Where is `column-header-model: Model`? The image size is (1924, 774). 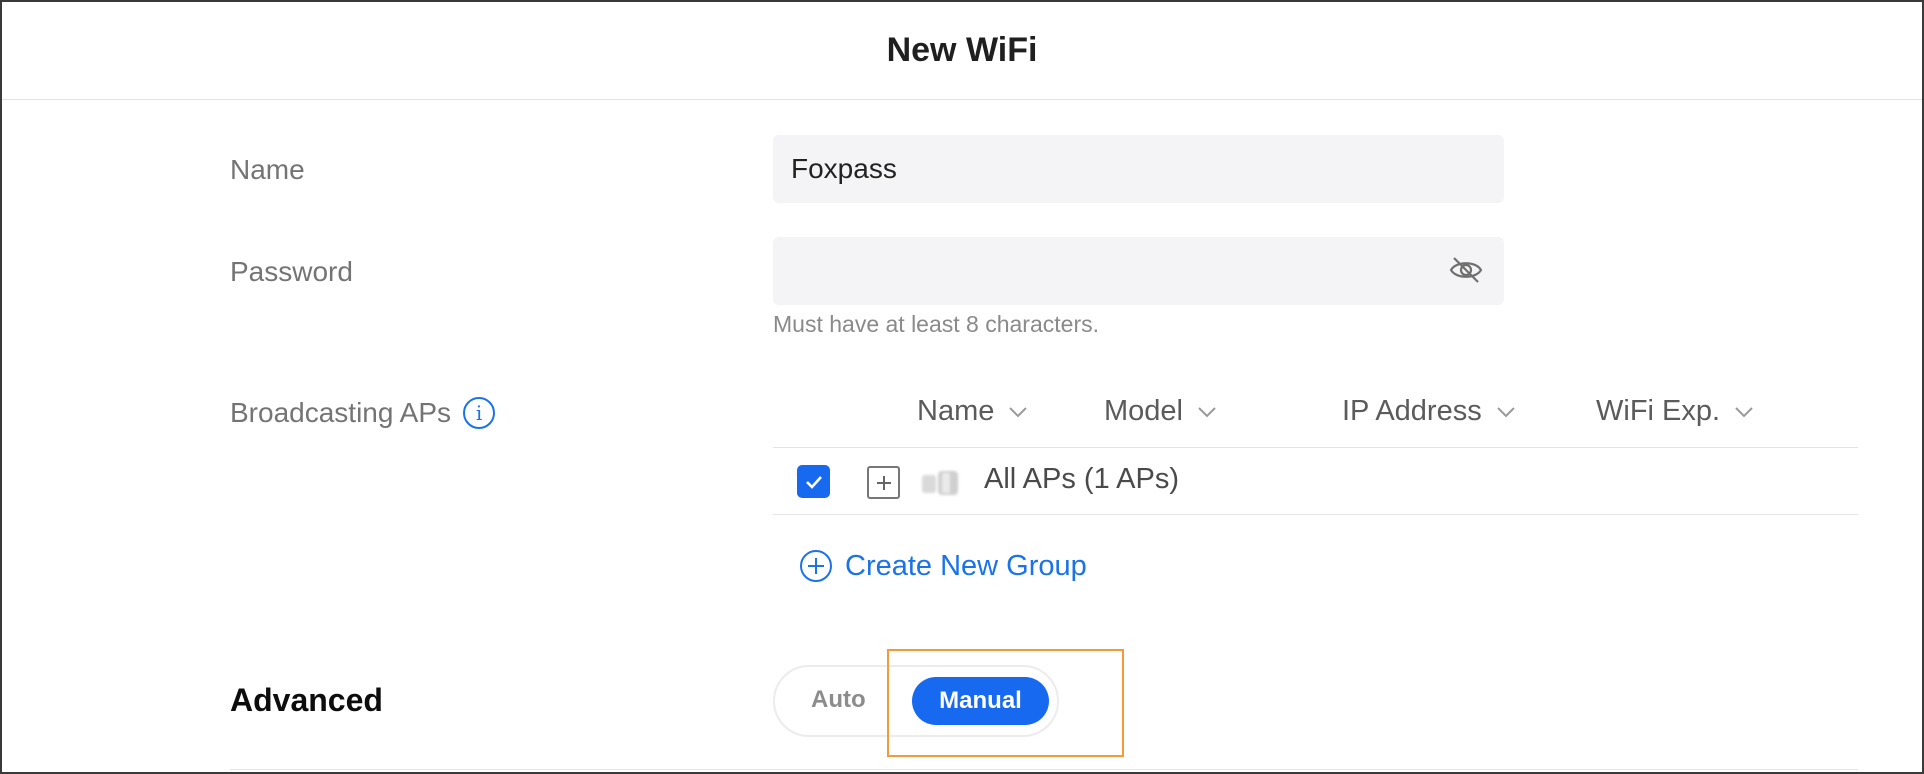
column-header-model: Model is located at coordinates (1160, 411).